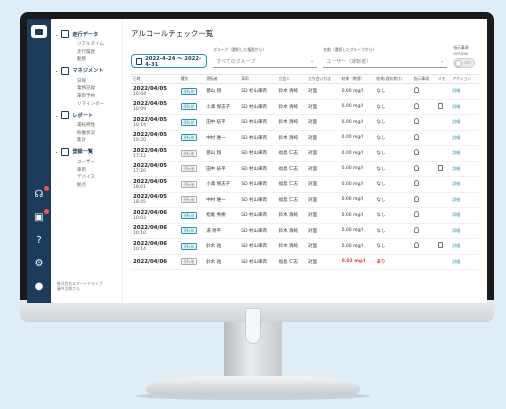 Image resolution: width=506 pixels, height=409 pixels. What do you see at coordinates (155, 246) in the screenshot?
I see `cell-datetime: 2022/04/06 10:14` at bounding box center [155, 246].